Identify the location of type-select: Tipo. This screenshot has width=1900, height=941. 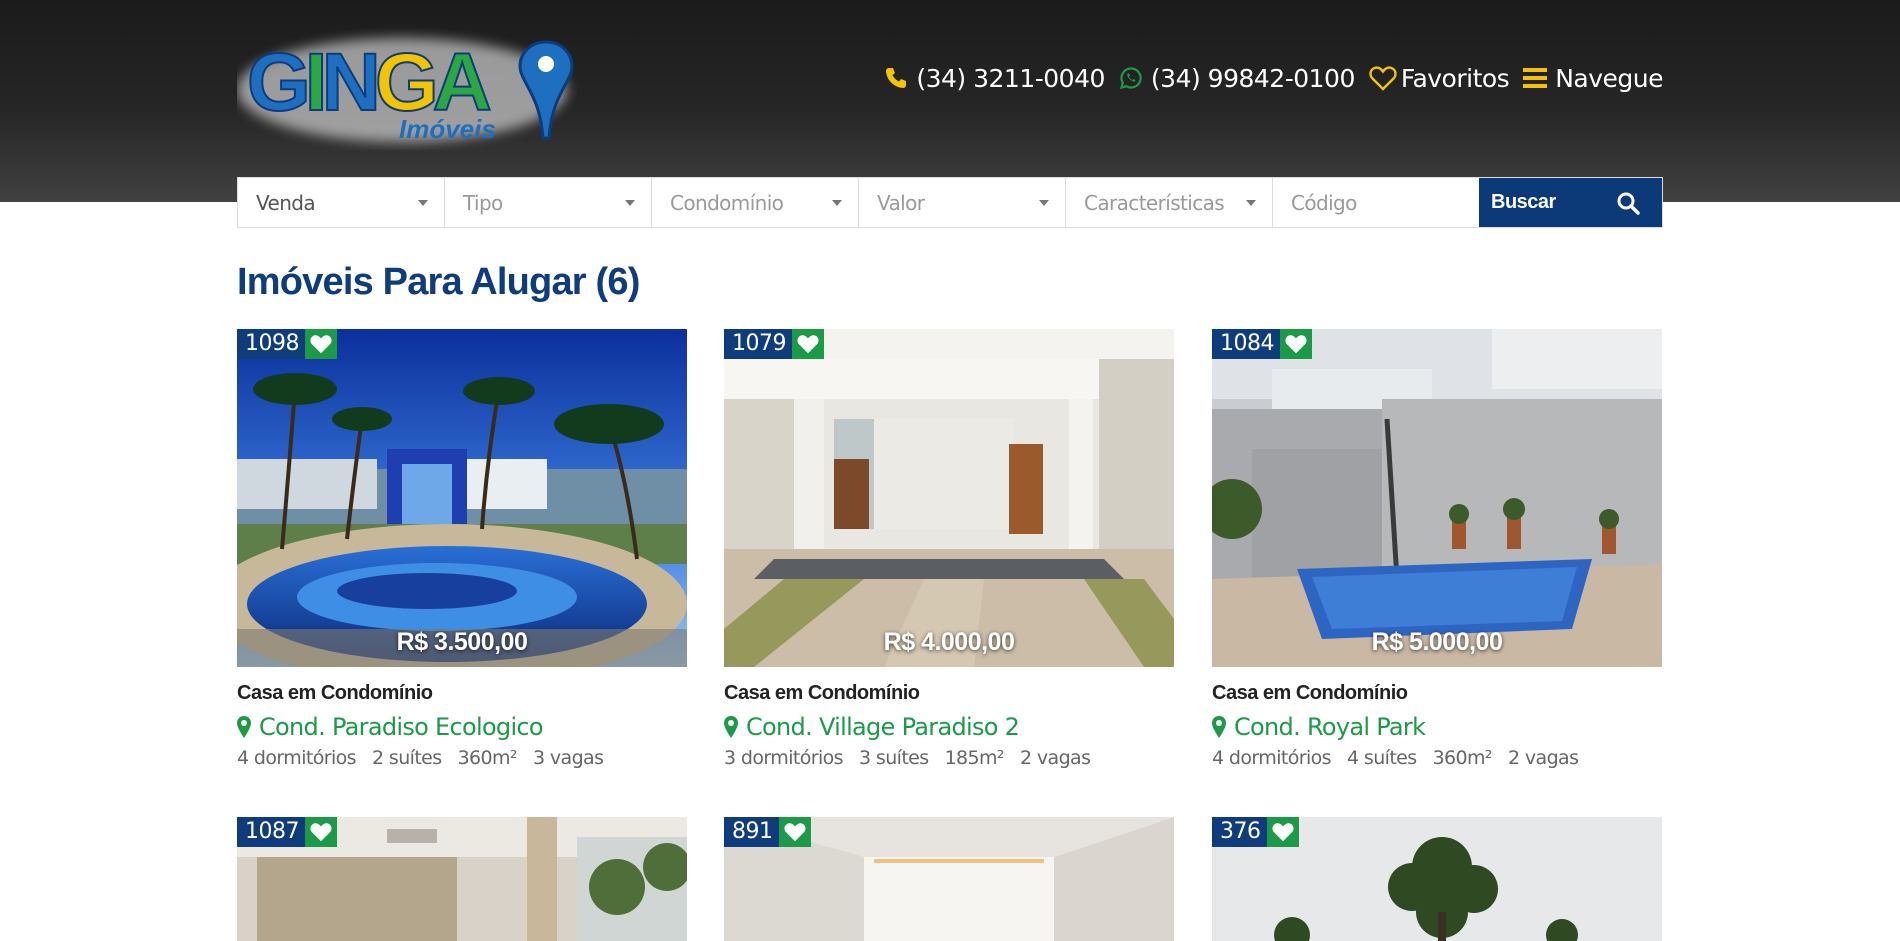
(548, 202).